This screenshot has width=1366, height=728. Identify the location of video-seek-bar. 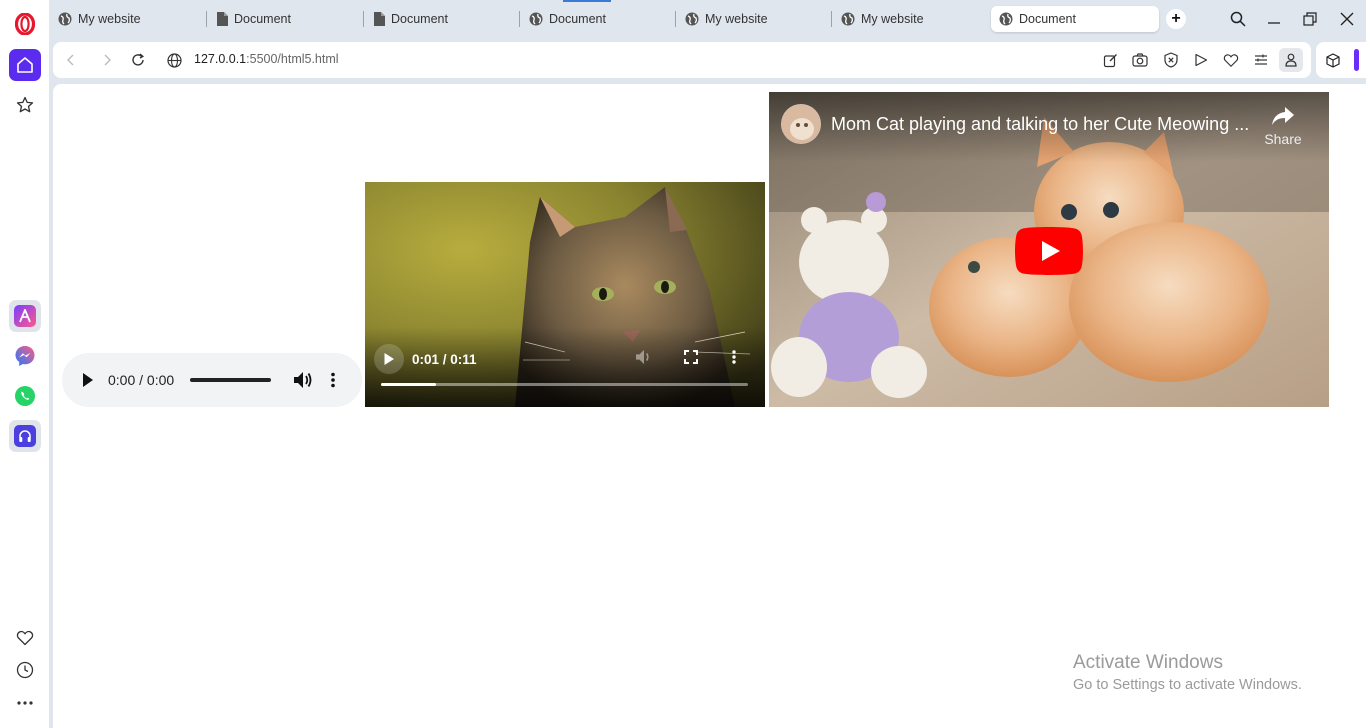
(564, 384).